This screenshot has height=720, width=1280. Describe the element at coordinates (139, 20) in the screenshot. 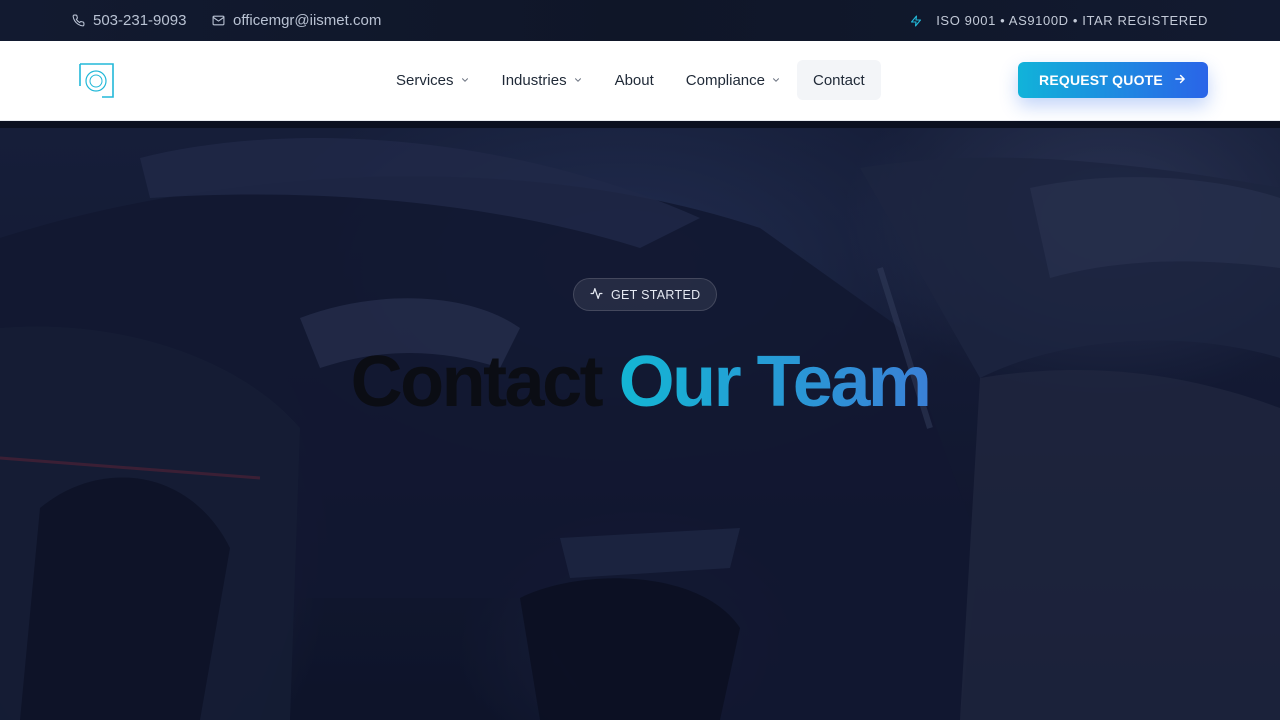

I see `phone-number: 503-231-9093` at that location.